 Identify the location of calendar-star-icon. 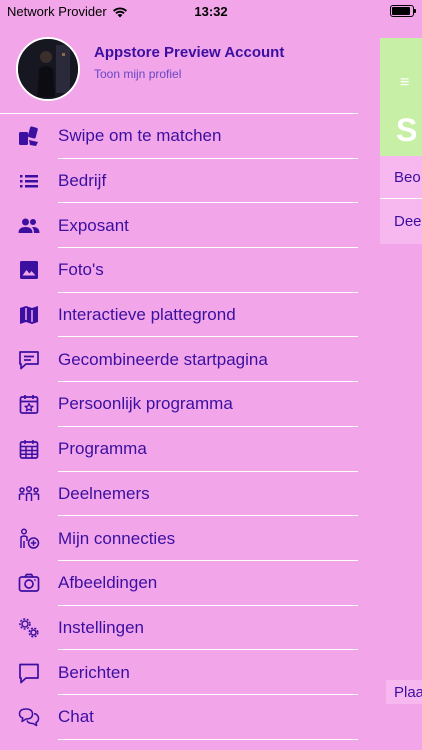
(29, 404).